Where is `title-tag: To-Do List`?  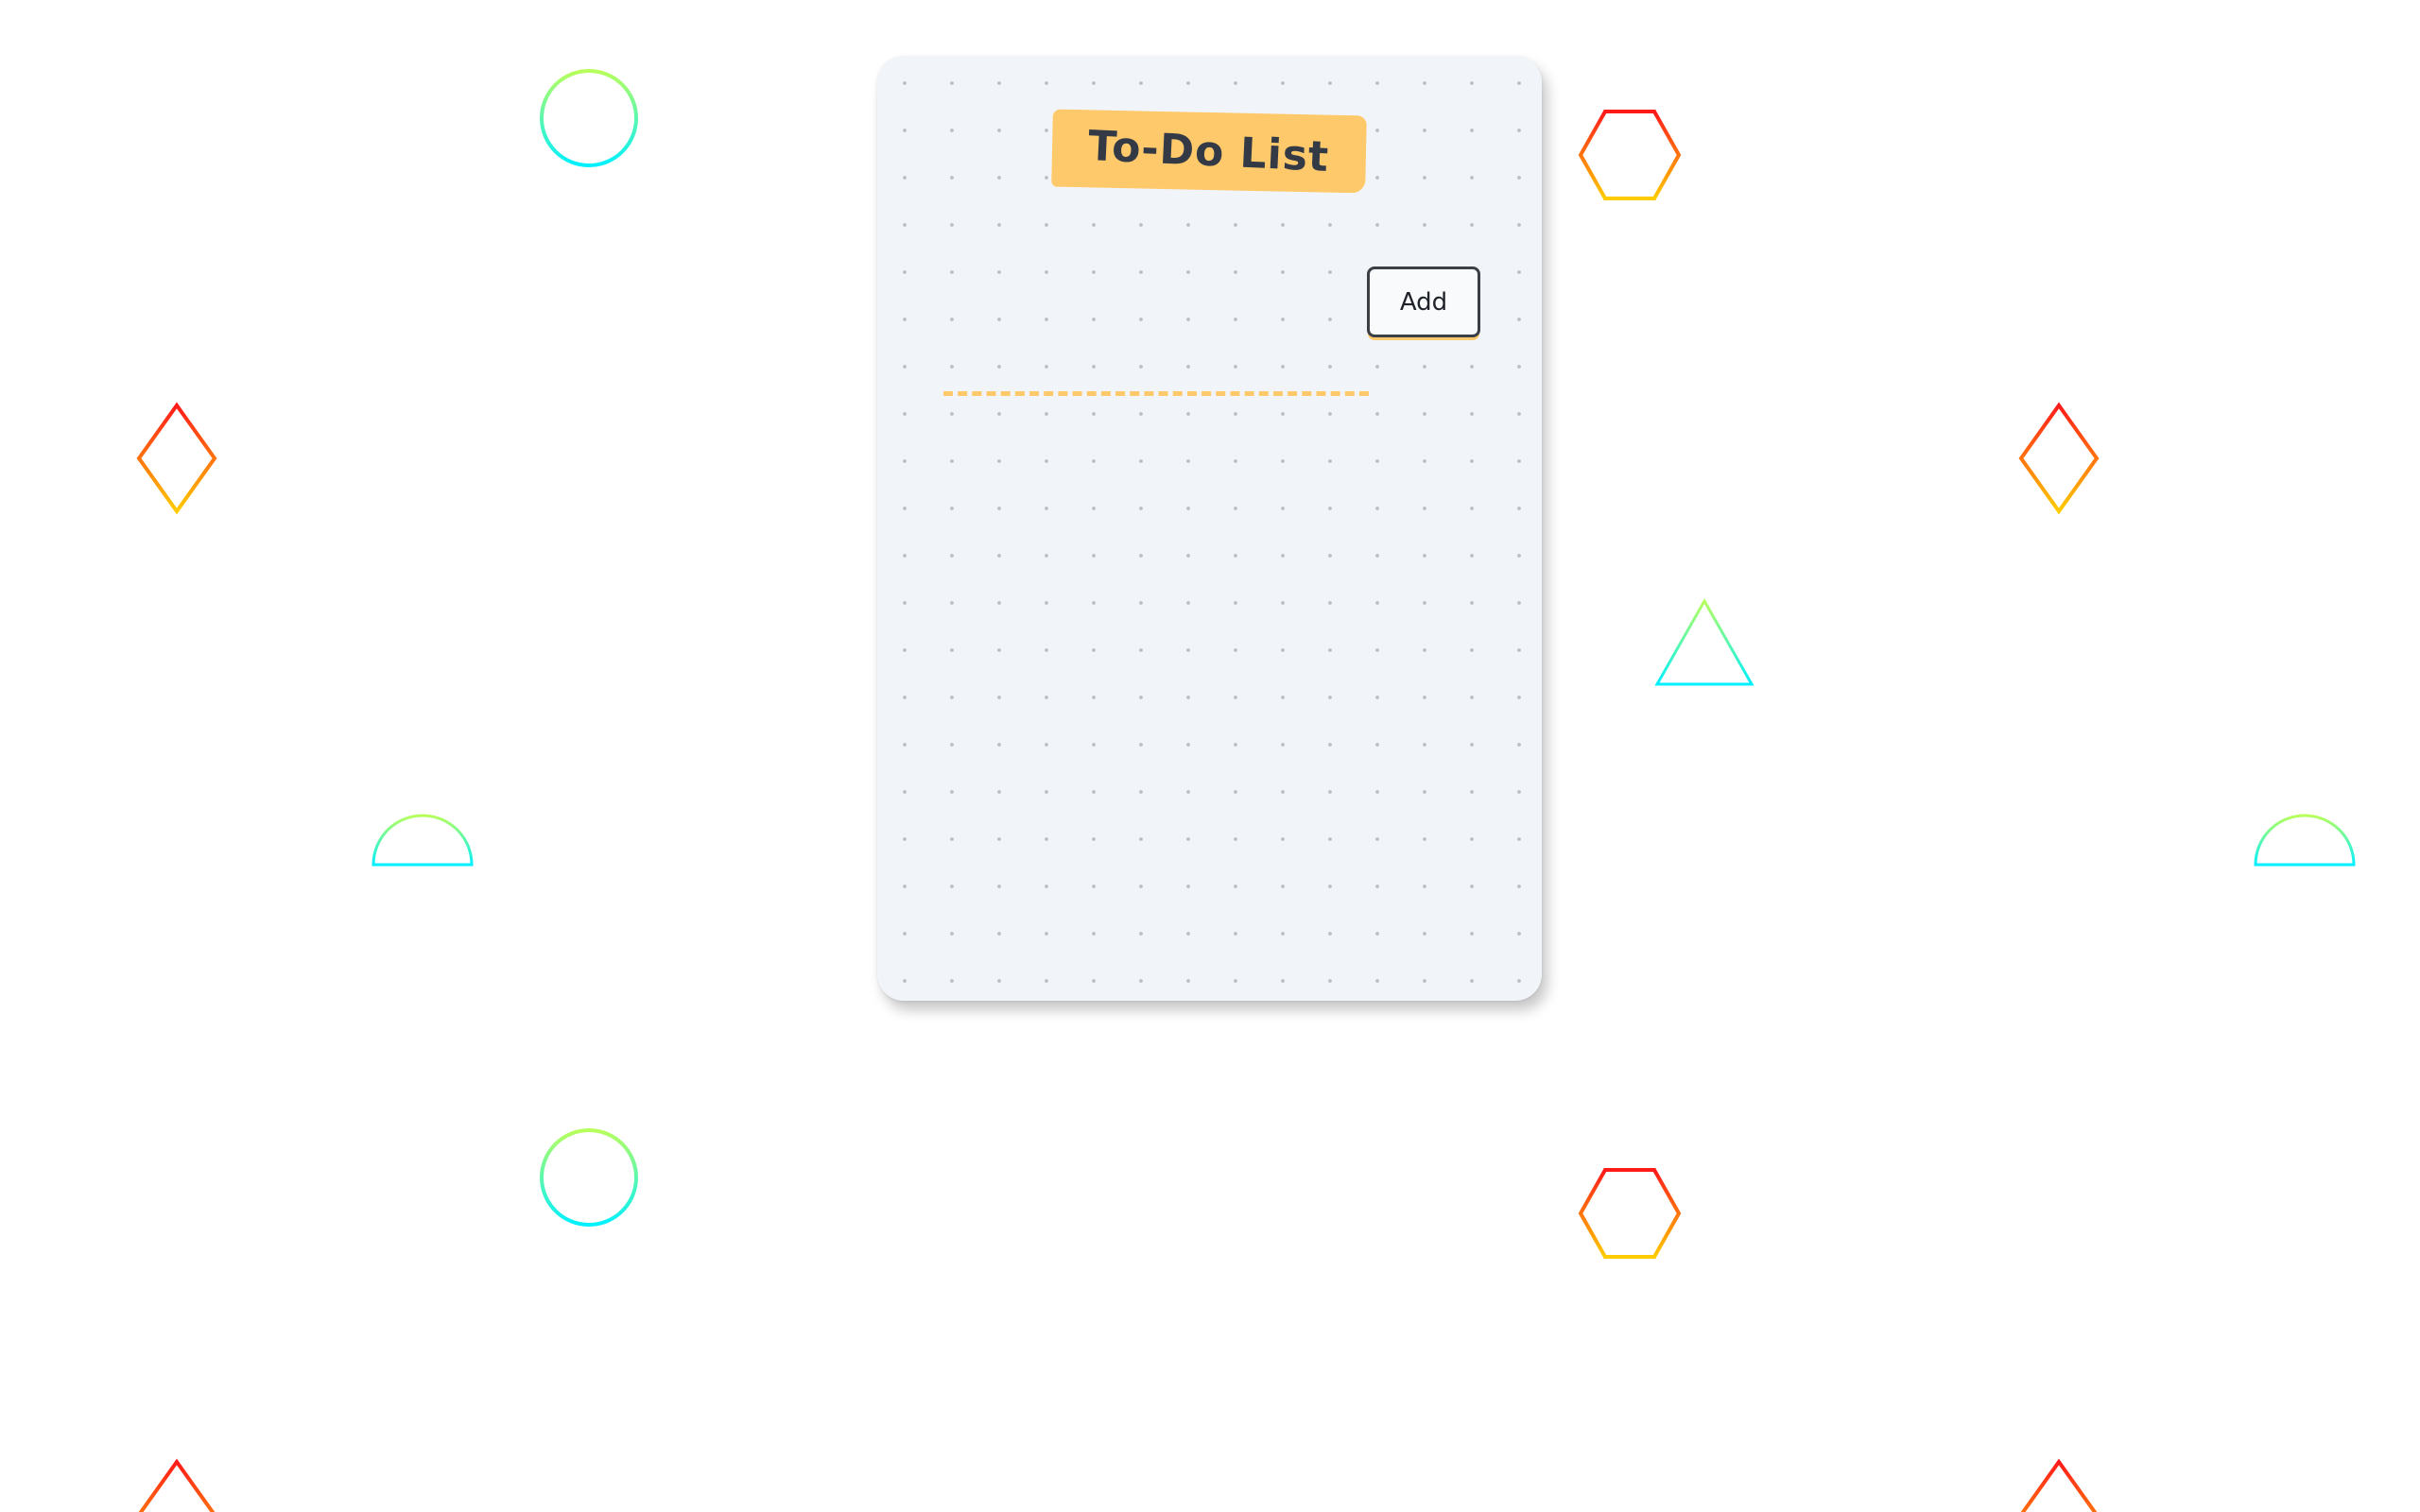
title-tag: To-Do List is located at coordinates (1209, 151).